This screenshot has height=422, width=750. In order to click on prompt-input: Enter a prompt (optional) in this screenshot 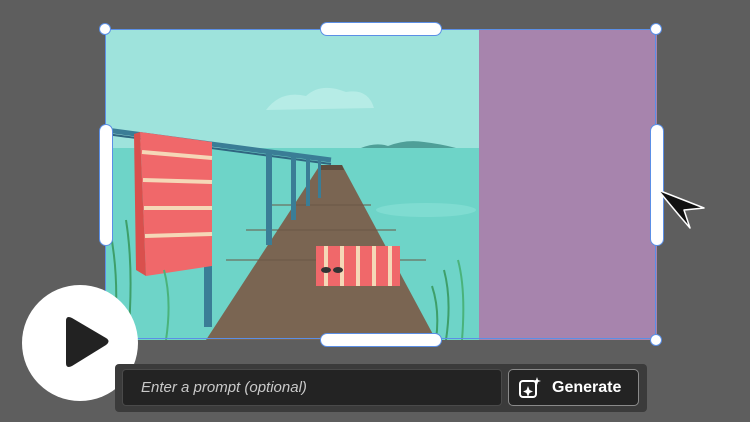, I will do `click(312, 387)`.